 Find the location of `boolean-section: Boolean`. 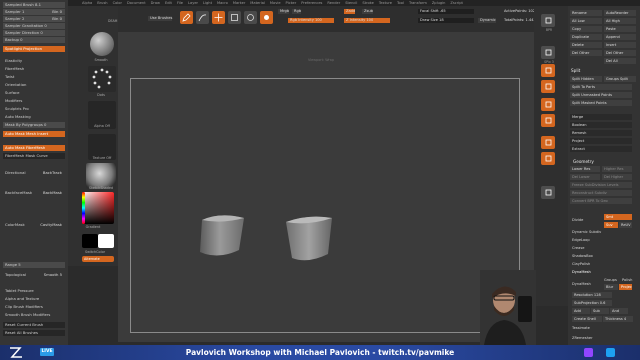

boolean-section: Boolean is located at coordinates (601, 125).